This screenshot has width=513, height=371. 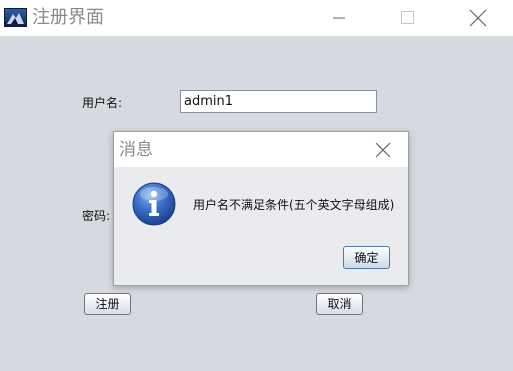 What do you see at coordinates (15, 17) in the screenshot?
I see `app-icon` at bounding box center [15, 17].